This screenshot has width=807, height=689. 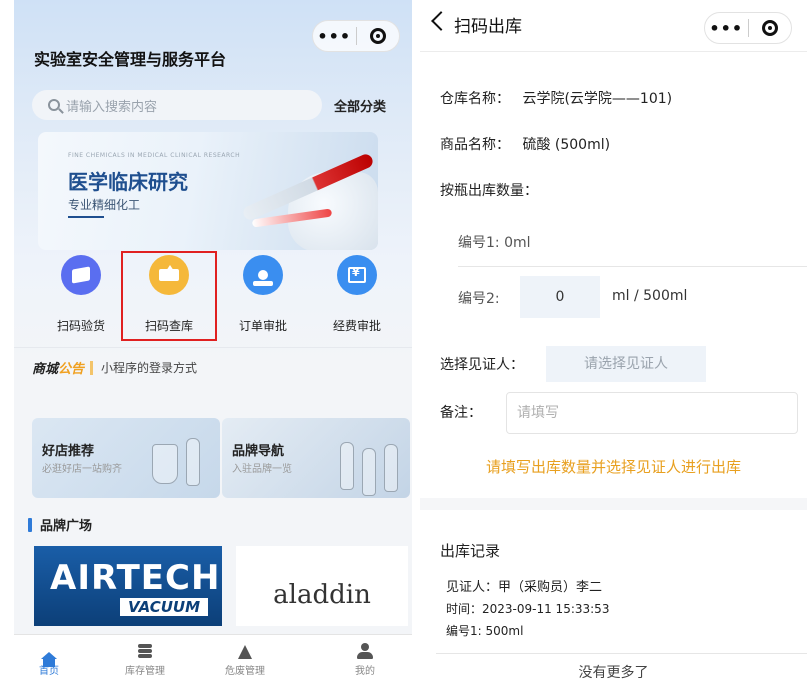 I want to click on back-arrow-icon, so click(x=441, y=21).